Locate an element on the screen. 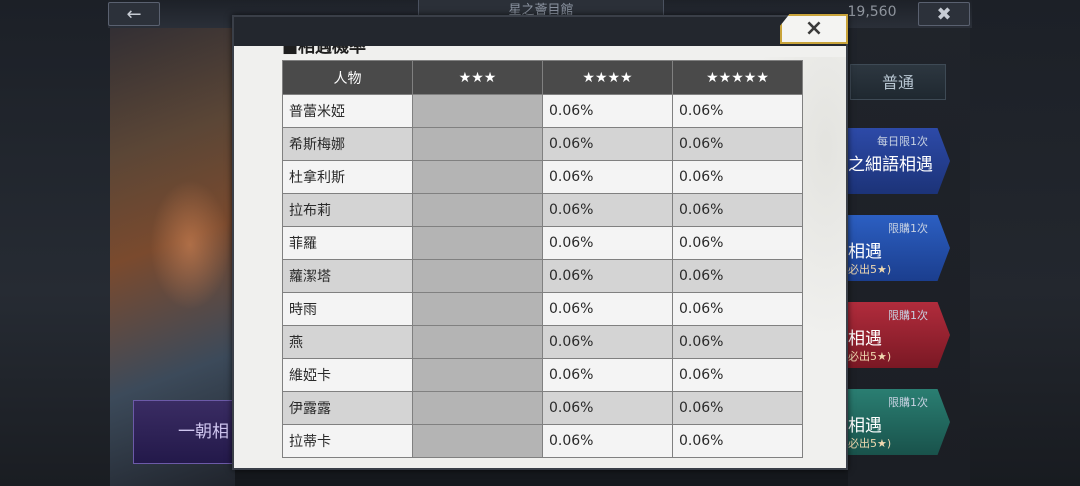 The image size is (1080, 486). banner-title: 之細語相遇 is located at coordinates (890, 165).